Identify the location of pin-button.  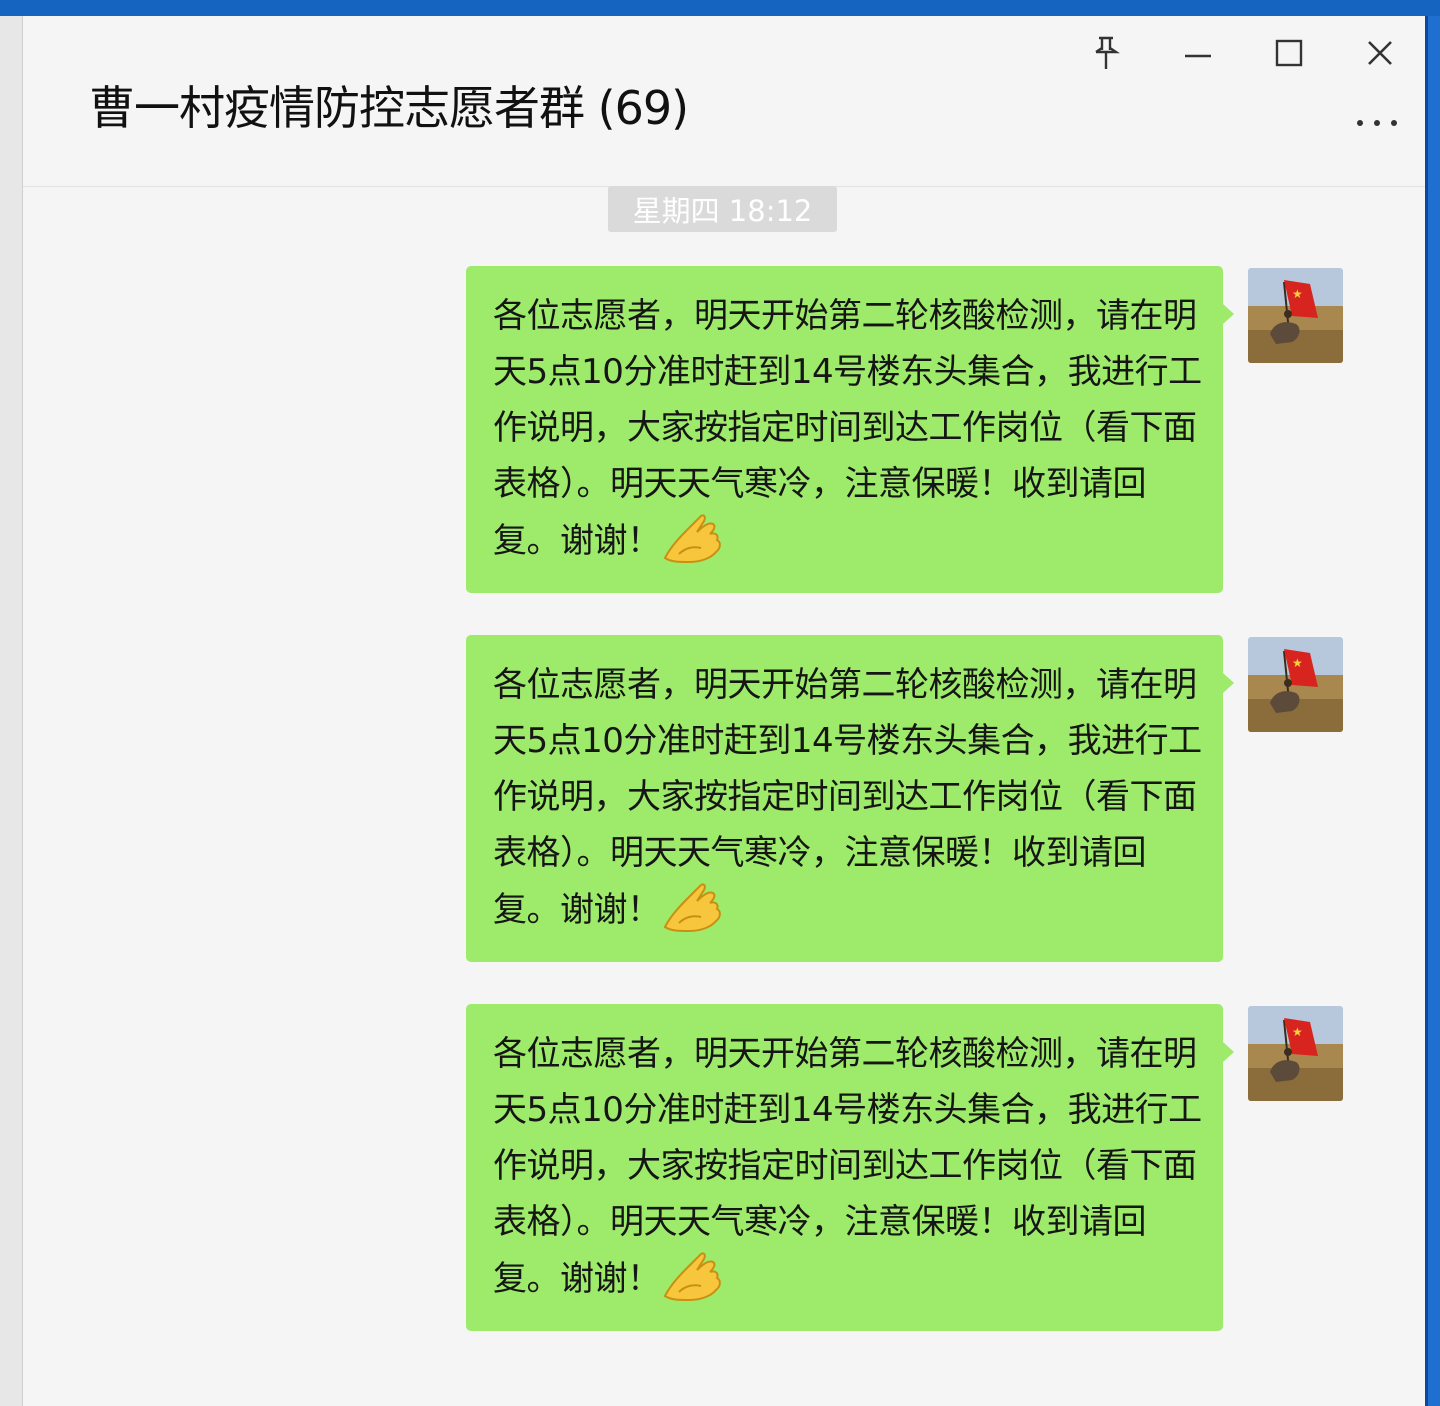
(1106, 53).